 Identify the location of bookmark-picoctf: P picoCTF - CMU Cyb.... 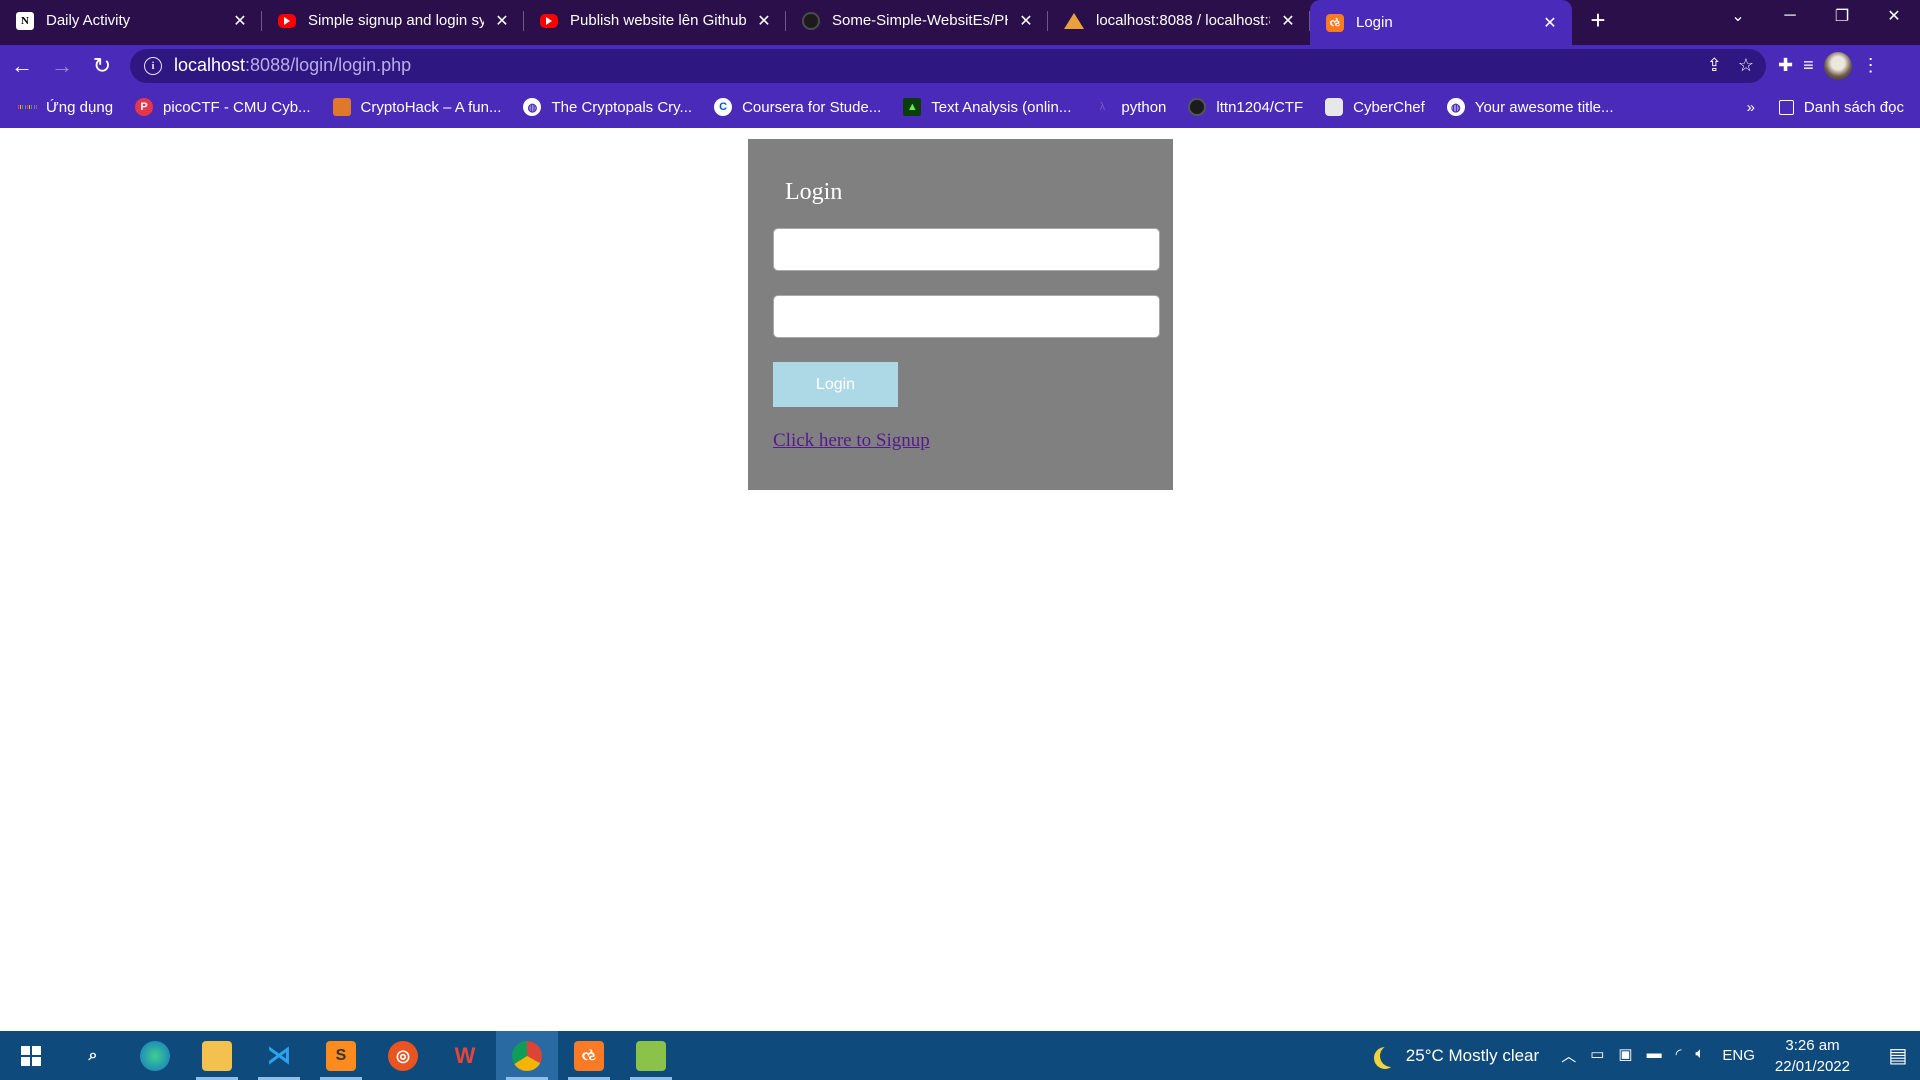
(223, 107).